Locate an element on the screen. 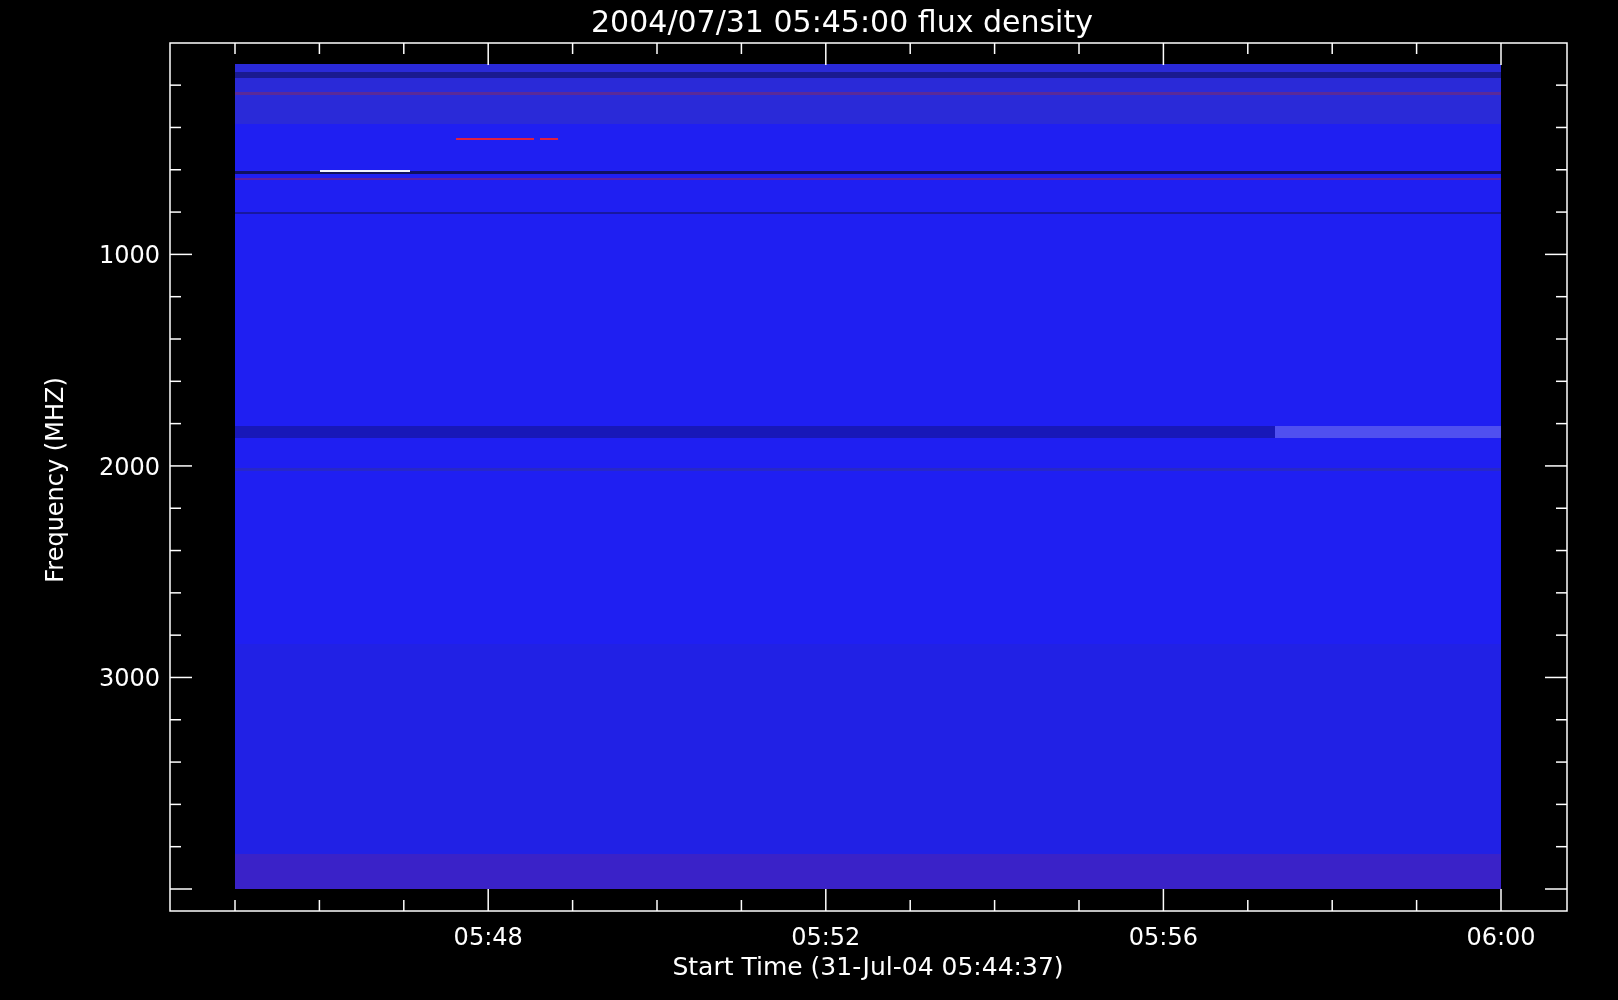  y-tick-label: 3000 is located at coordinates (129, 678).